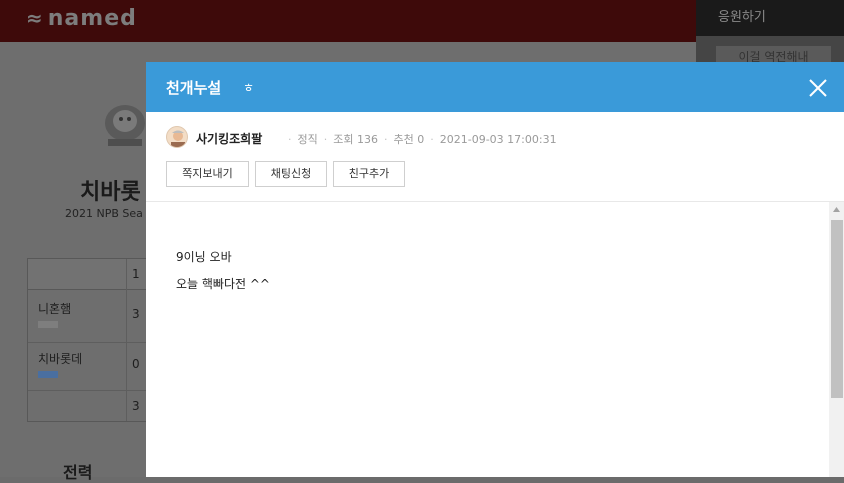 The width and height of the screenshot is (844, 483). Describe the element at coordinates (194, 88) in the screenshot. I see `modal-title: 천개누설` at that location.